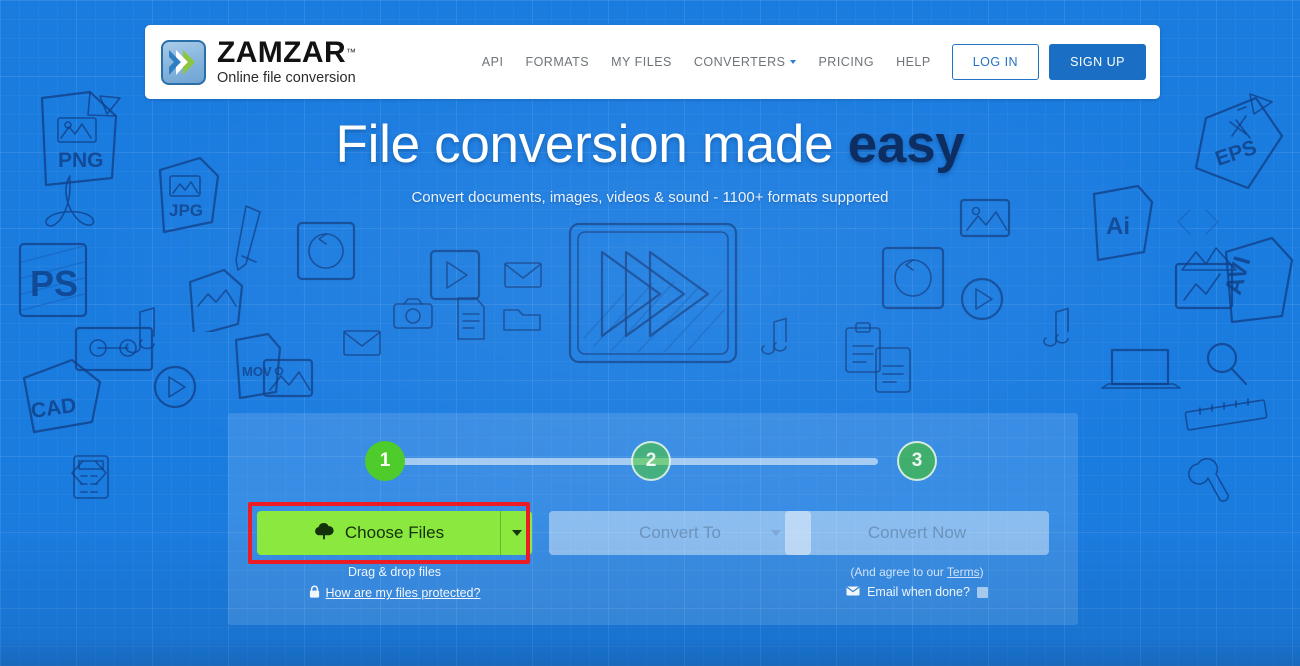 The image size is (1300, 666). I want to click on email-when-done-checkbox, so click(982, 592).